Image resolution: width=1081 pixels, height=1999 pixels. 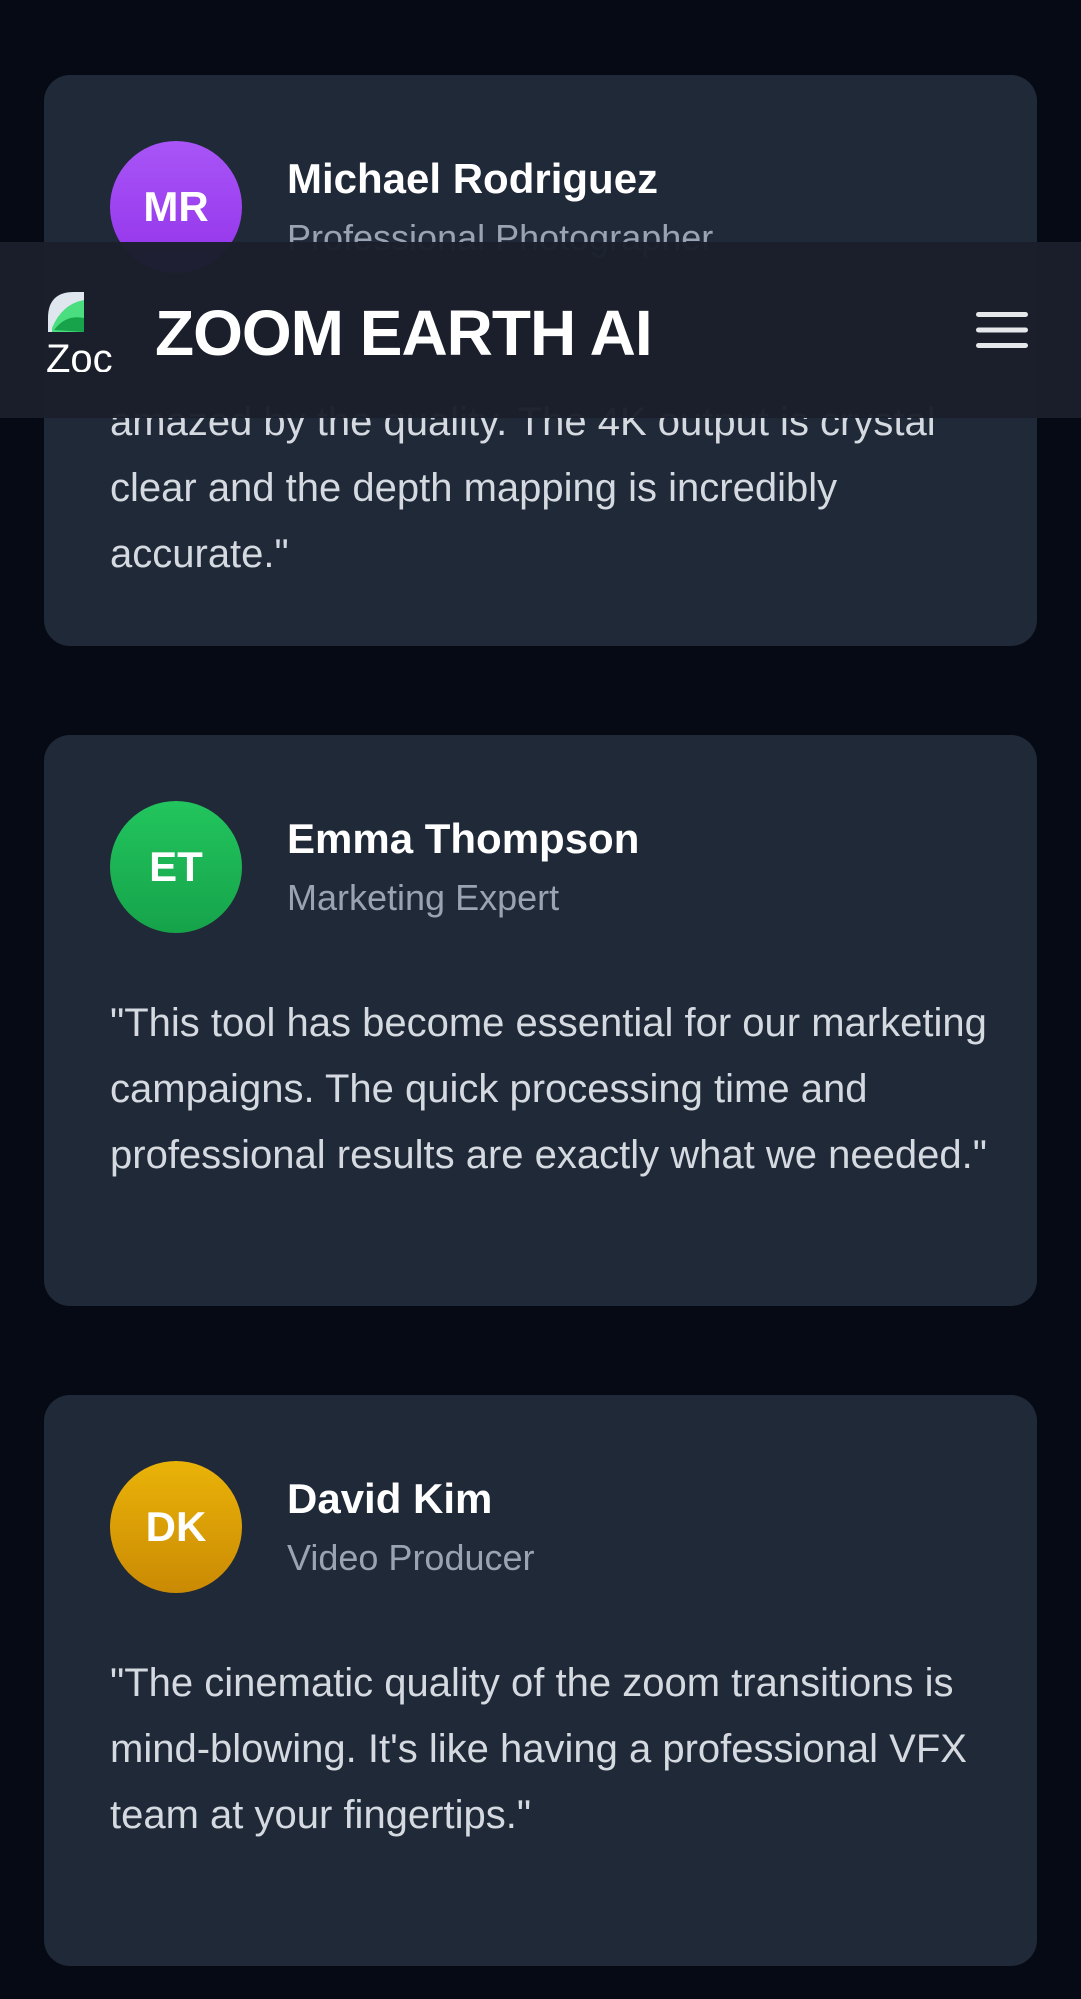 I want to click on broken-image-logo-icon: Zoc, so click(x=79, y=332).